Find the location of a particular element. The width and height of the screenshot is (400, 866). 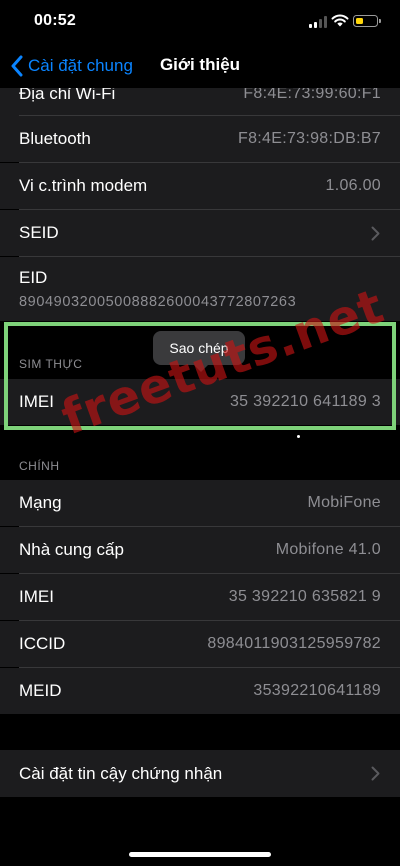

section-header-main: CHÍNH is located at coordinates (39, 466).